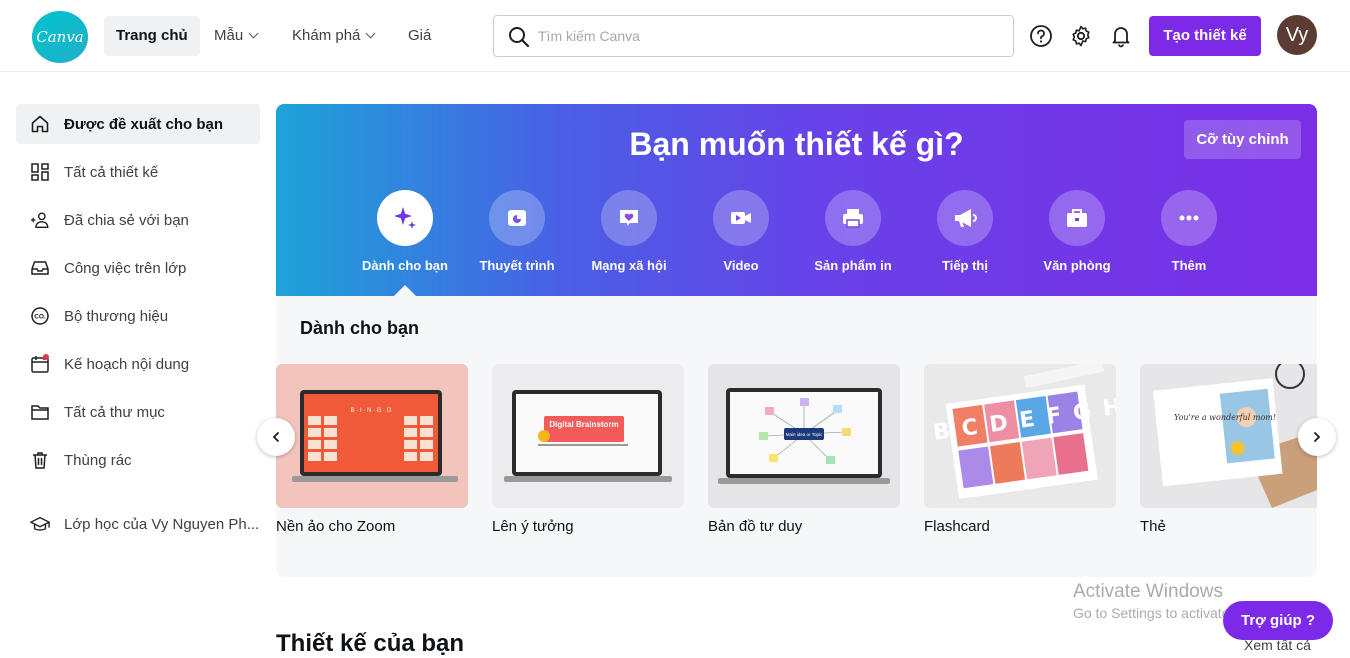  Describe the element at coordinates (370, 33) in the screenshot. I see `chevron-down-icon` at that location.